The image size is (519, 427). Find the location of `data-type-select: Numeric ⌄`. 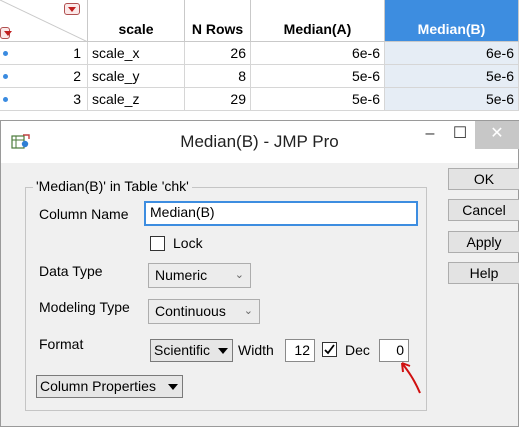

data-type-select: Numeric ⌄ is located at coordinates (199, 275).